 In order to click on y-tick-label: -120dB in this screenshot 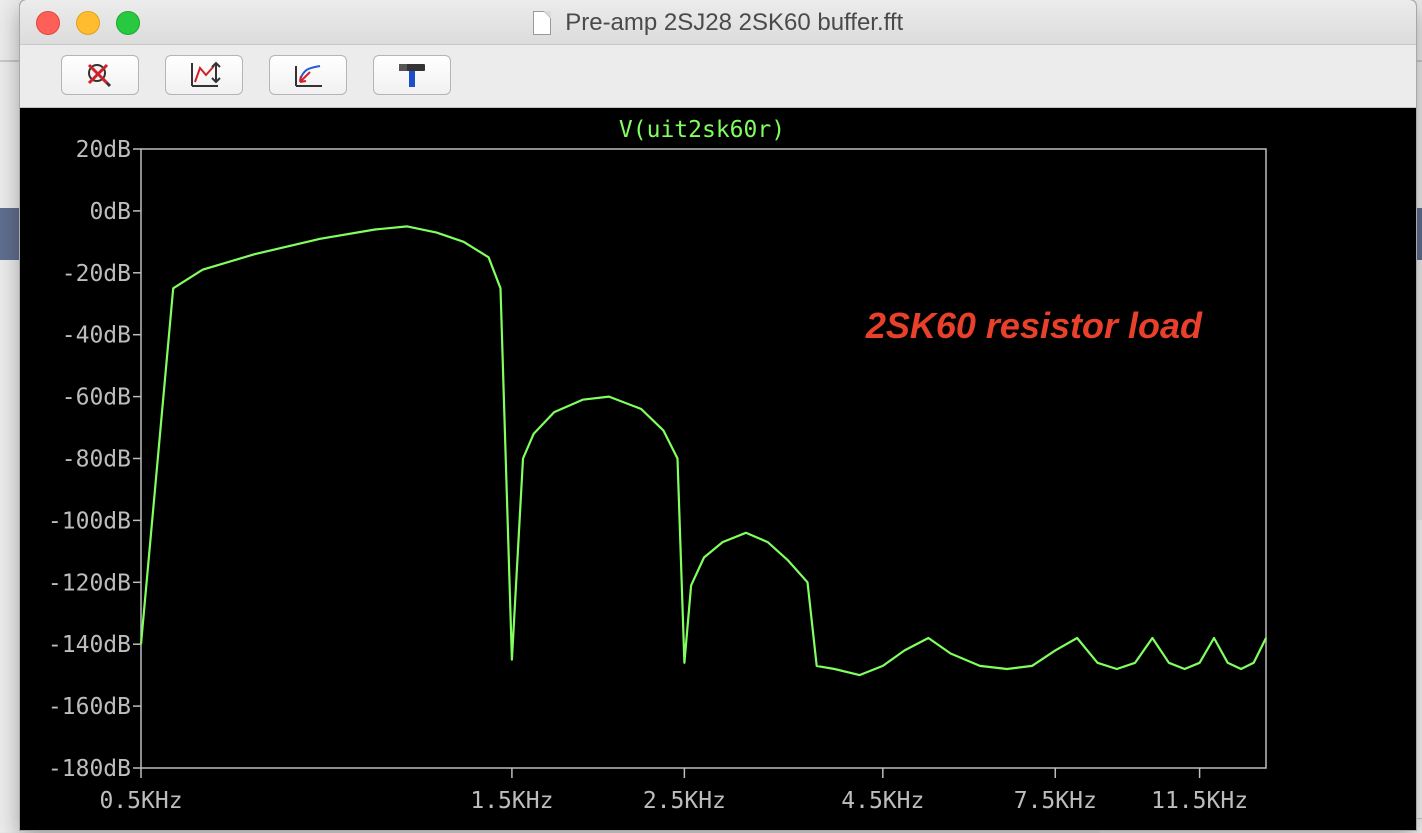, I will do `click(89, 583)`.